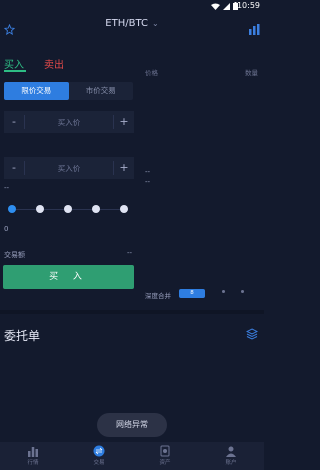 The height and width of the screenshot is (470, 320). Describe the element at coordinates (158, 296) in the screenshot. I see `depth-merge-label: 深度合并` at that location.